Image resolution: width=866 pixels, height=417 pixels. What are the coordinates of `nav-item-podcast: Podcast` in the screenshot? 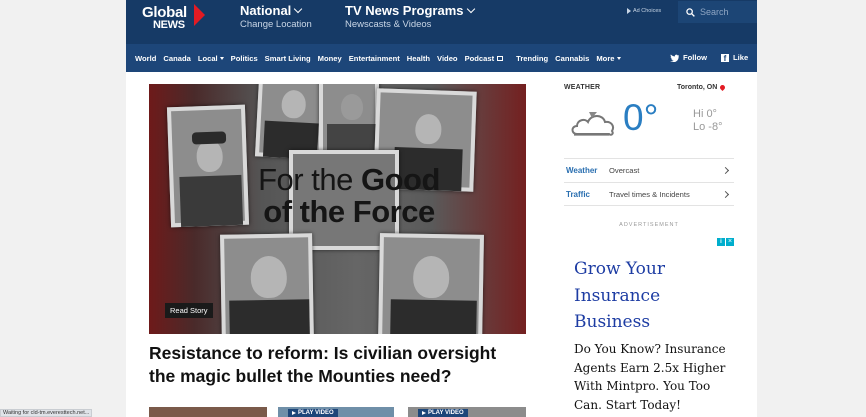 It's located at (484, 58).